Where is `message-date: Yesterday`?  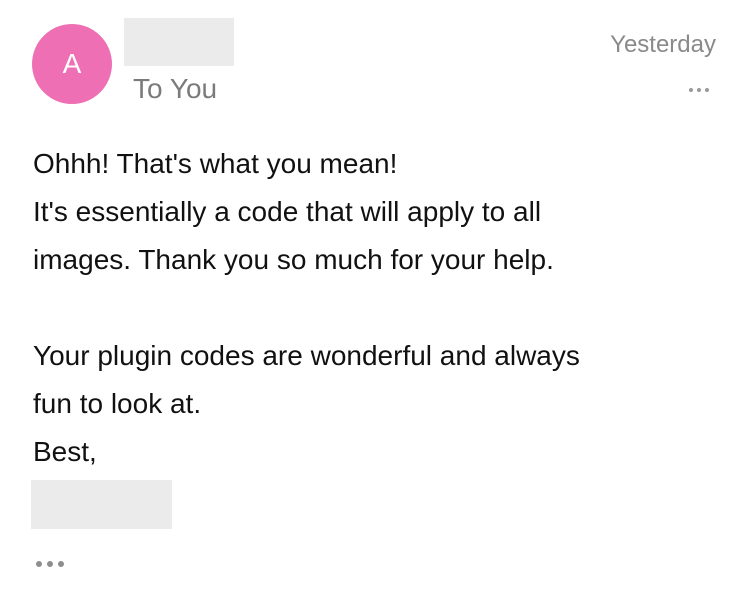
message-date: Yesterday is located at coordinates (663, 44).